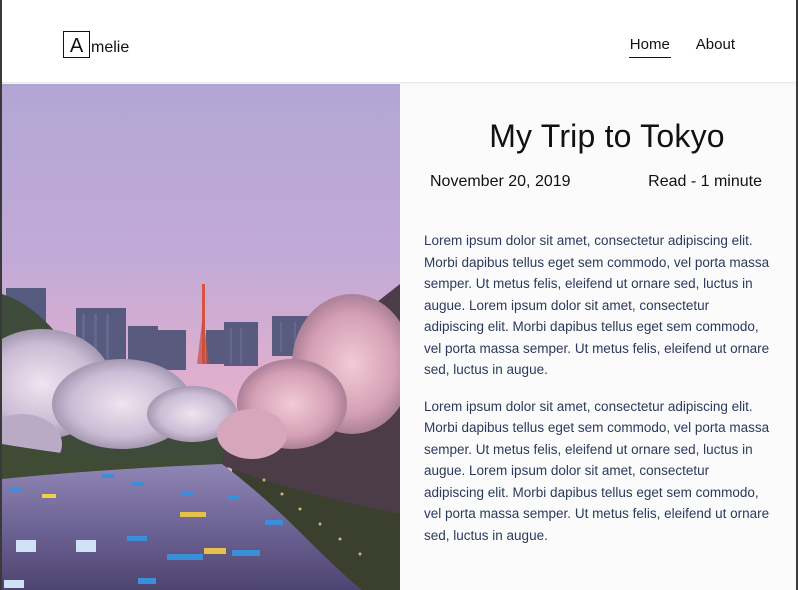 This screenshot has height=590, width=798. What do you see at coordinates (110, 47) in the screenshot?
I see `logo-text: melie` at bounding box center [110, 47].